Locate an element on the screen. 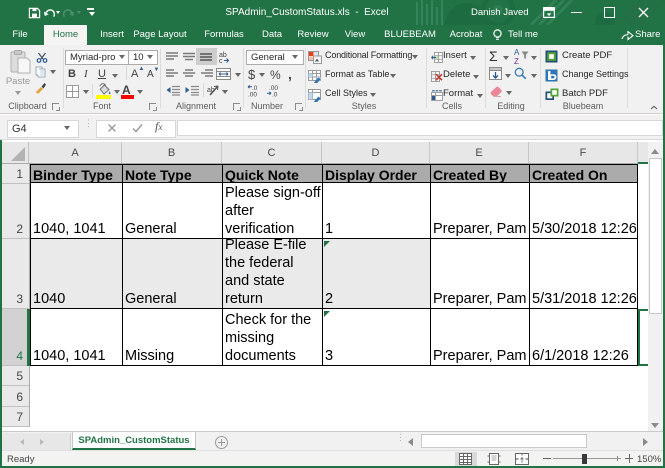  svg-text: .00 is located at coordinates (252, 95).